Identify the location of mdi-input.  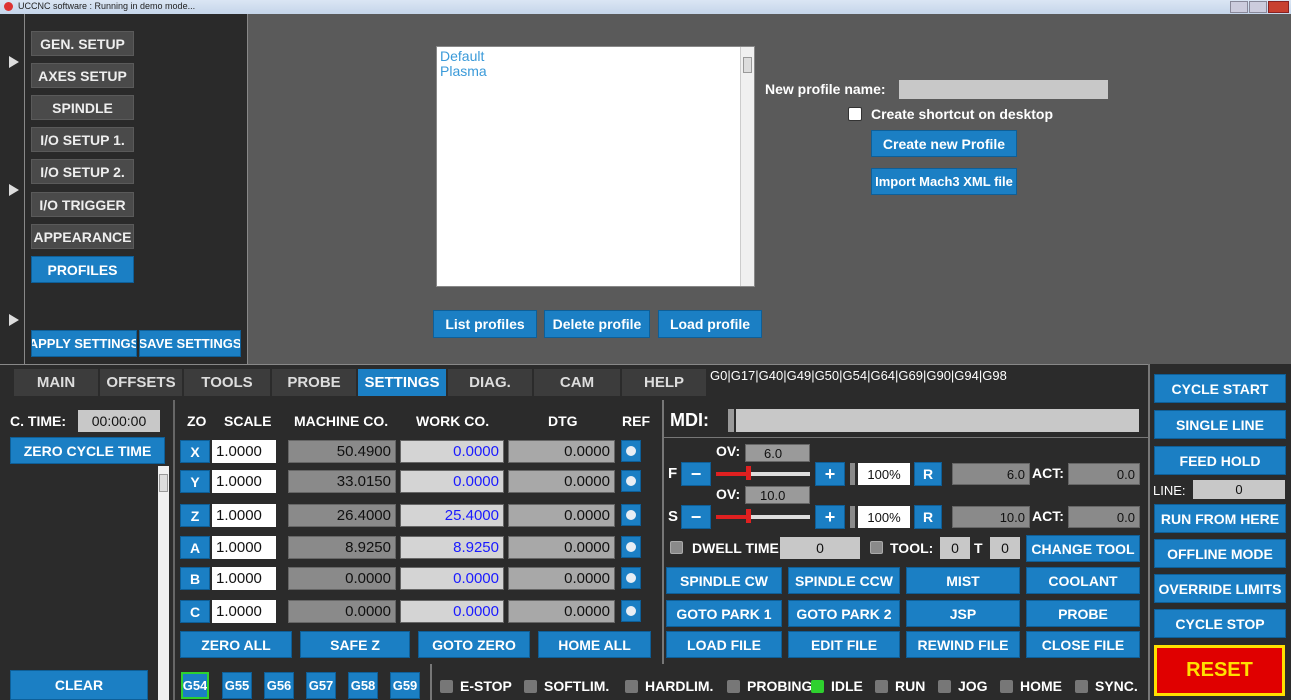
(937, 420).